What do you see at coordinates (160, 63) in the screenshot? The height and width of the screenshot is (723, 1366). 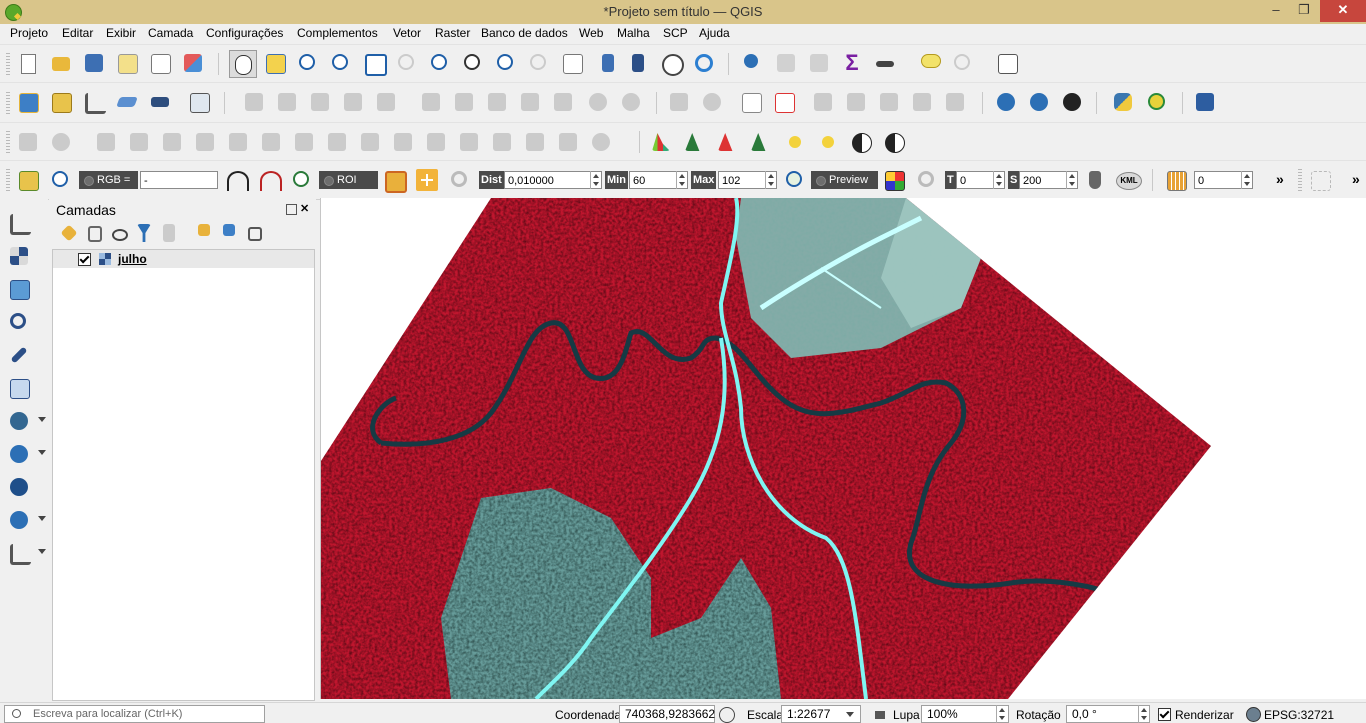 I see `layout-manager-icon` at bounding box center [160, 63].